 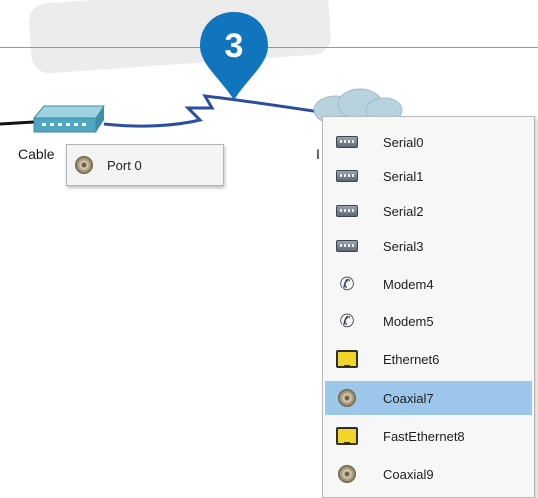 What do you see at coordinates (408, 398) in the screenshot?
I see `menu-item-label: Coaxial7` at bounding box center [408, 398].